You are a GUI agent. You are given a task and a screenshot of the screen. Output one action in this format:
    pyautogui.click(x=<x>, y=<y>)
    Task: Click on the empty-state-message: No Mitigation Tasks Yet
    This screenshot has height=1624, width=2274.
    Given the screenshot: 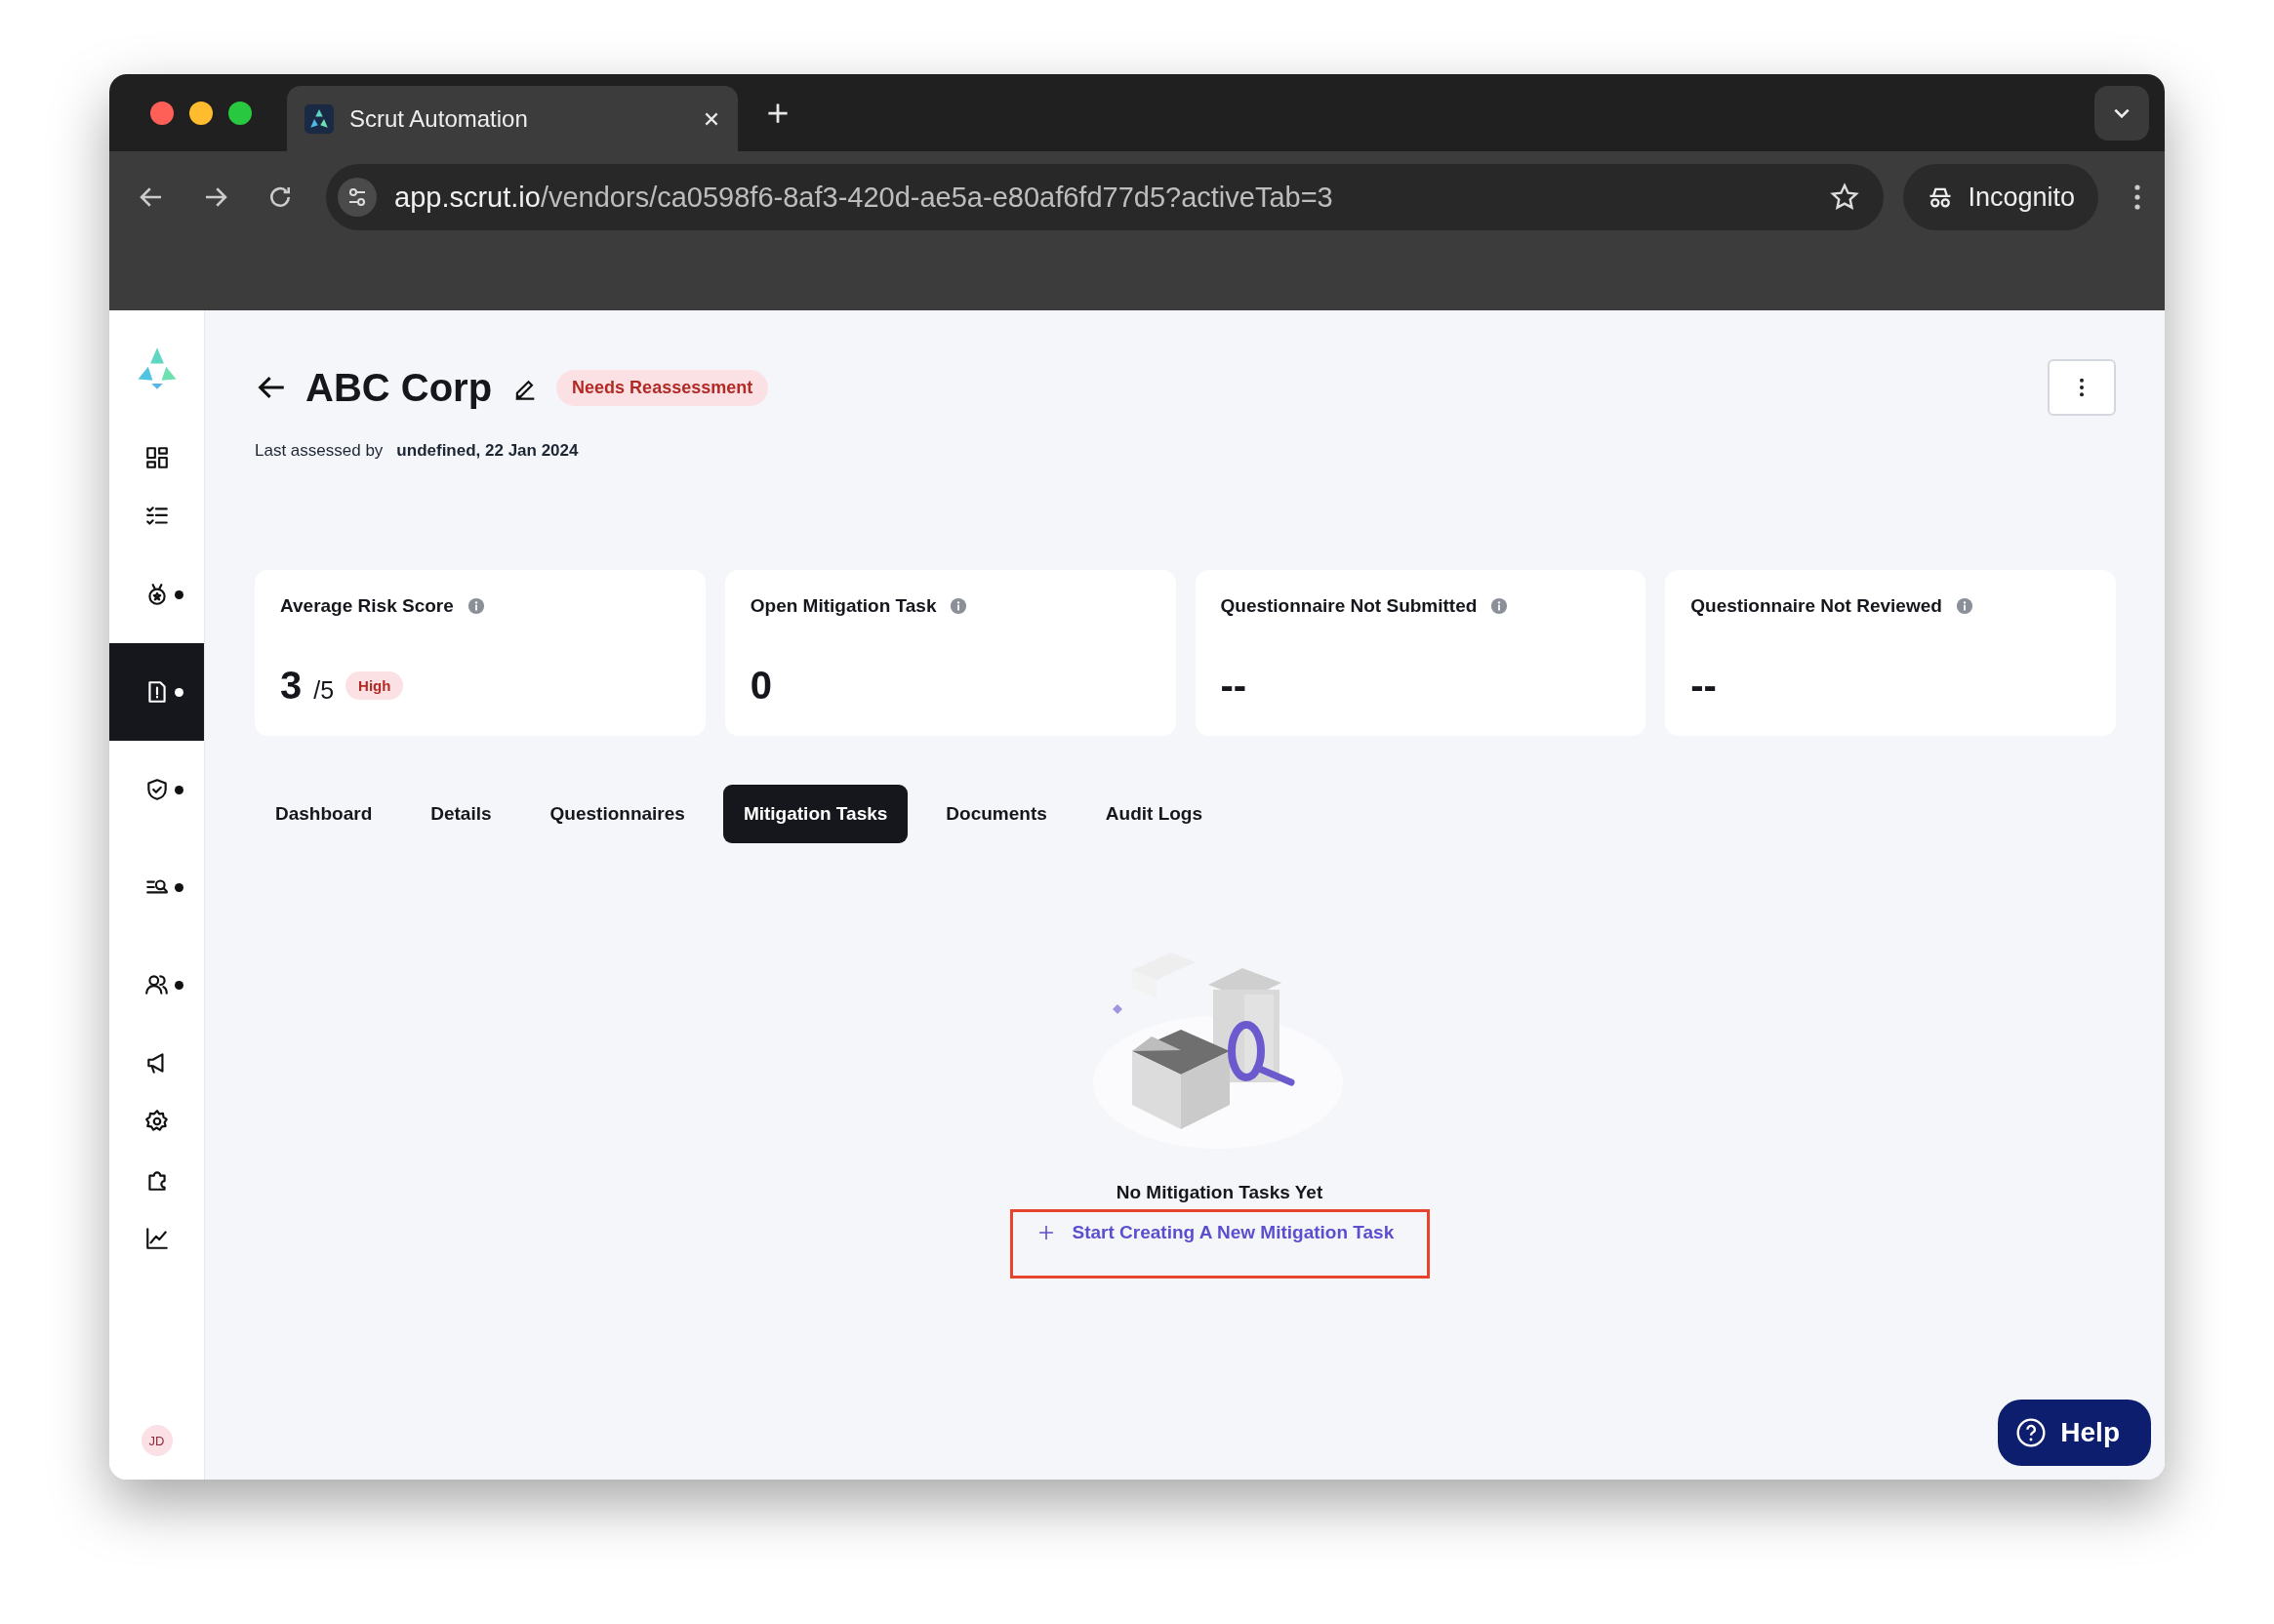 What is the action you would take?
    pyautogui.click(x=1219, y=1192)
    